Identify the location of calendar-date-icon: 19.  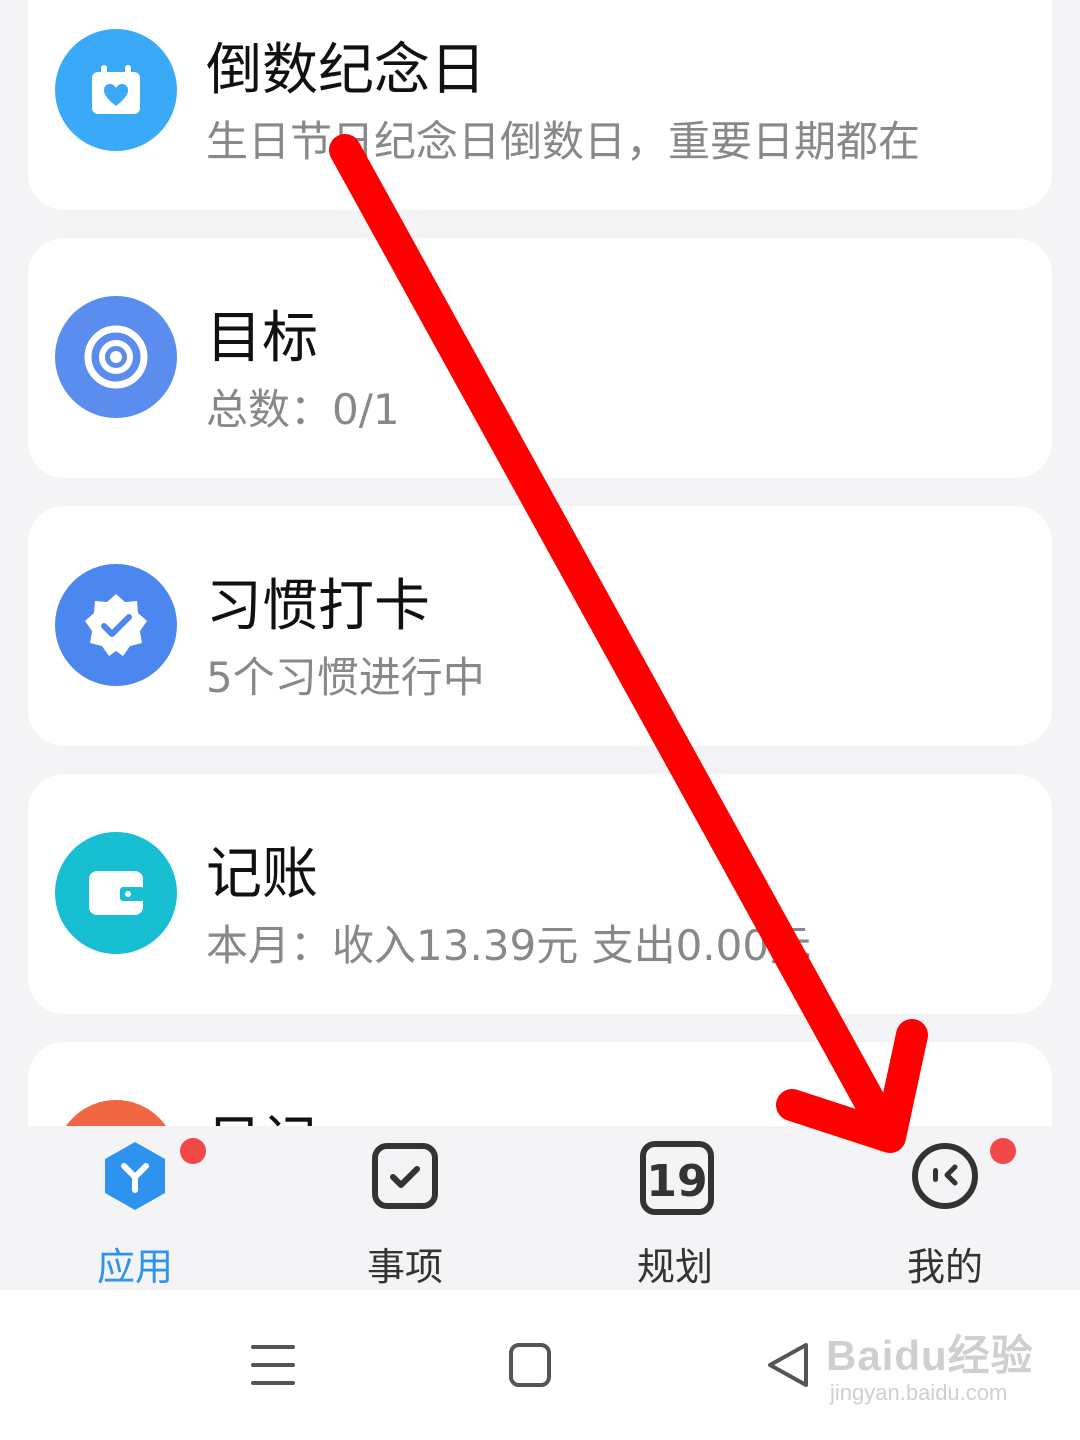
(676, 1177).